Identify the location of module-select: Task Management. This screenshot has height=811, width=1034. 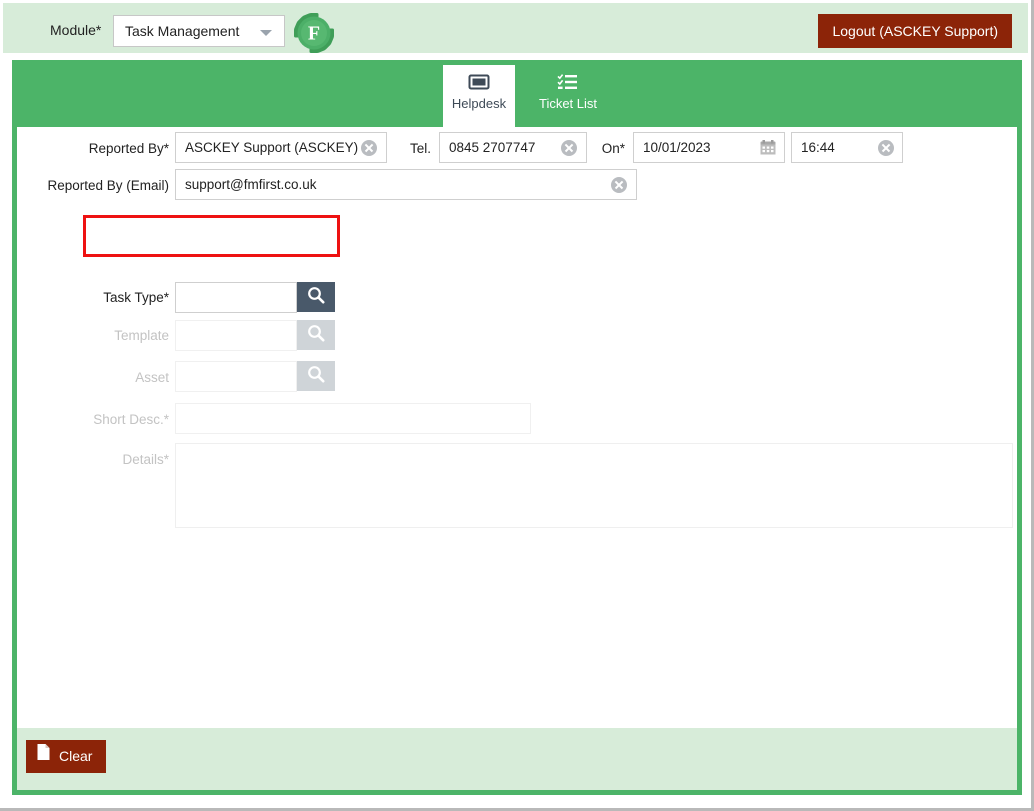
(199, 31).